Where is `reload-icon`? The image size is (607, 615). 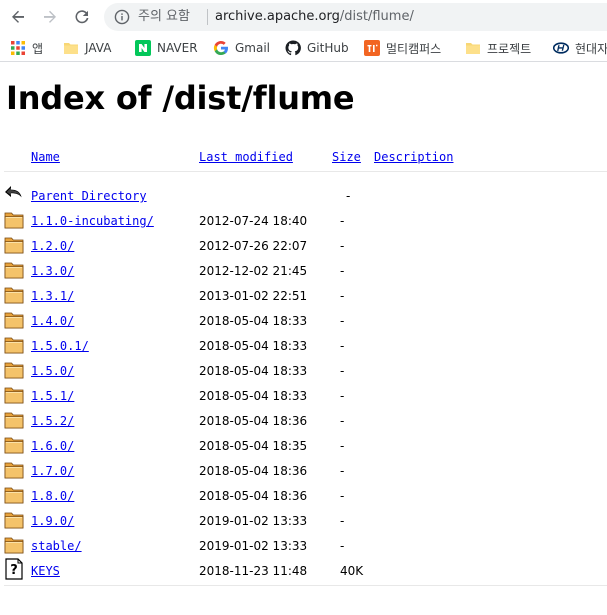
reload-icon is located at coordinates (82, 17).